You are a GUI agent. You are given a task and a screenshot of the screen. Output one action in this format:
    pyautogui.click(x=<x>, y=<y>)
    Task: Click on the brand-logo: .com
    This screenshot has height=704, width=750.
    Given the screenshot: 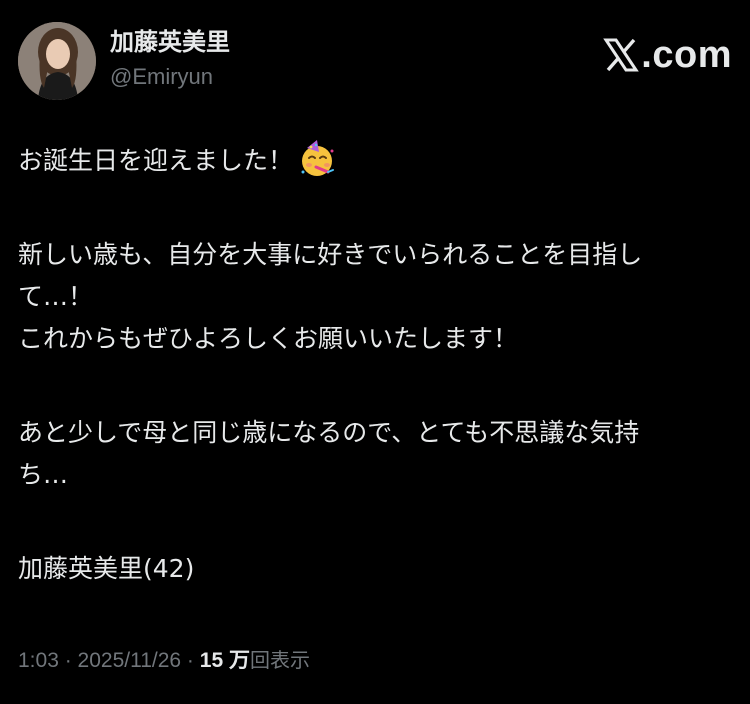 What is the action you would take?
    pyautogui.click(x=667, y=55)
    